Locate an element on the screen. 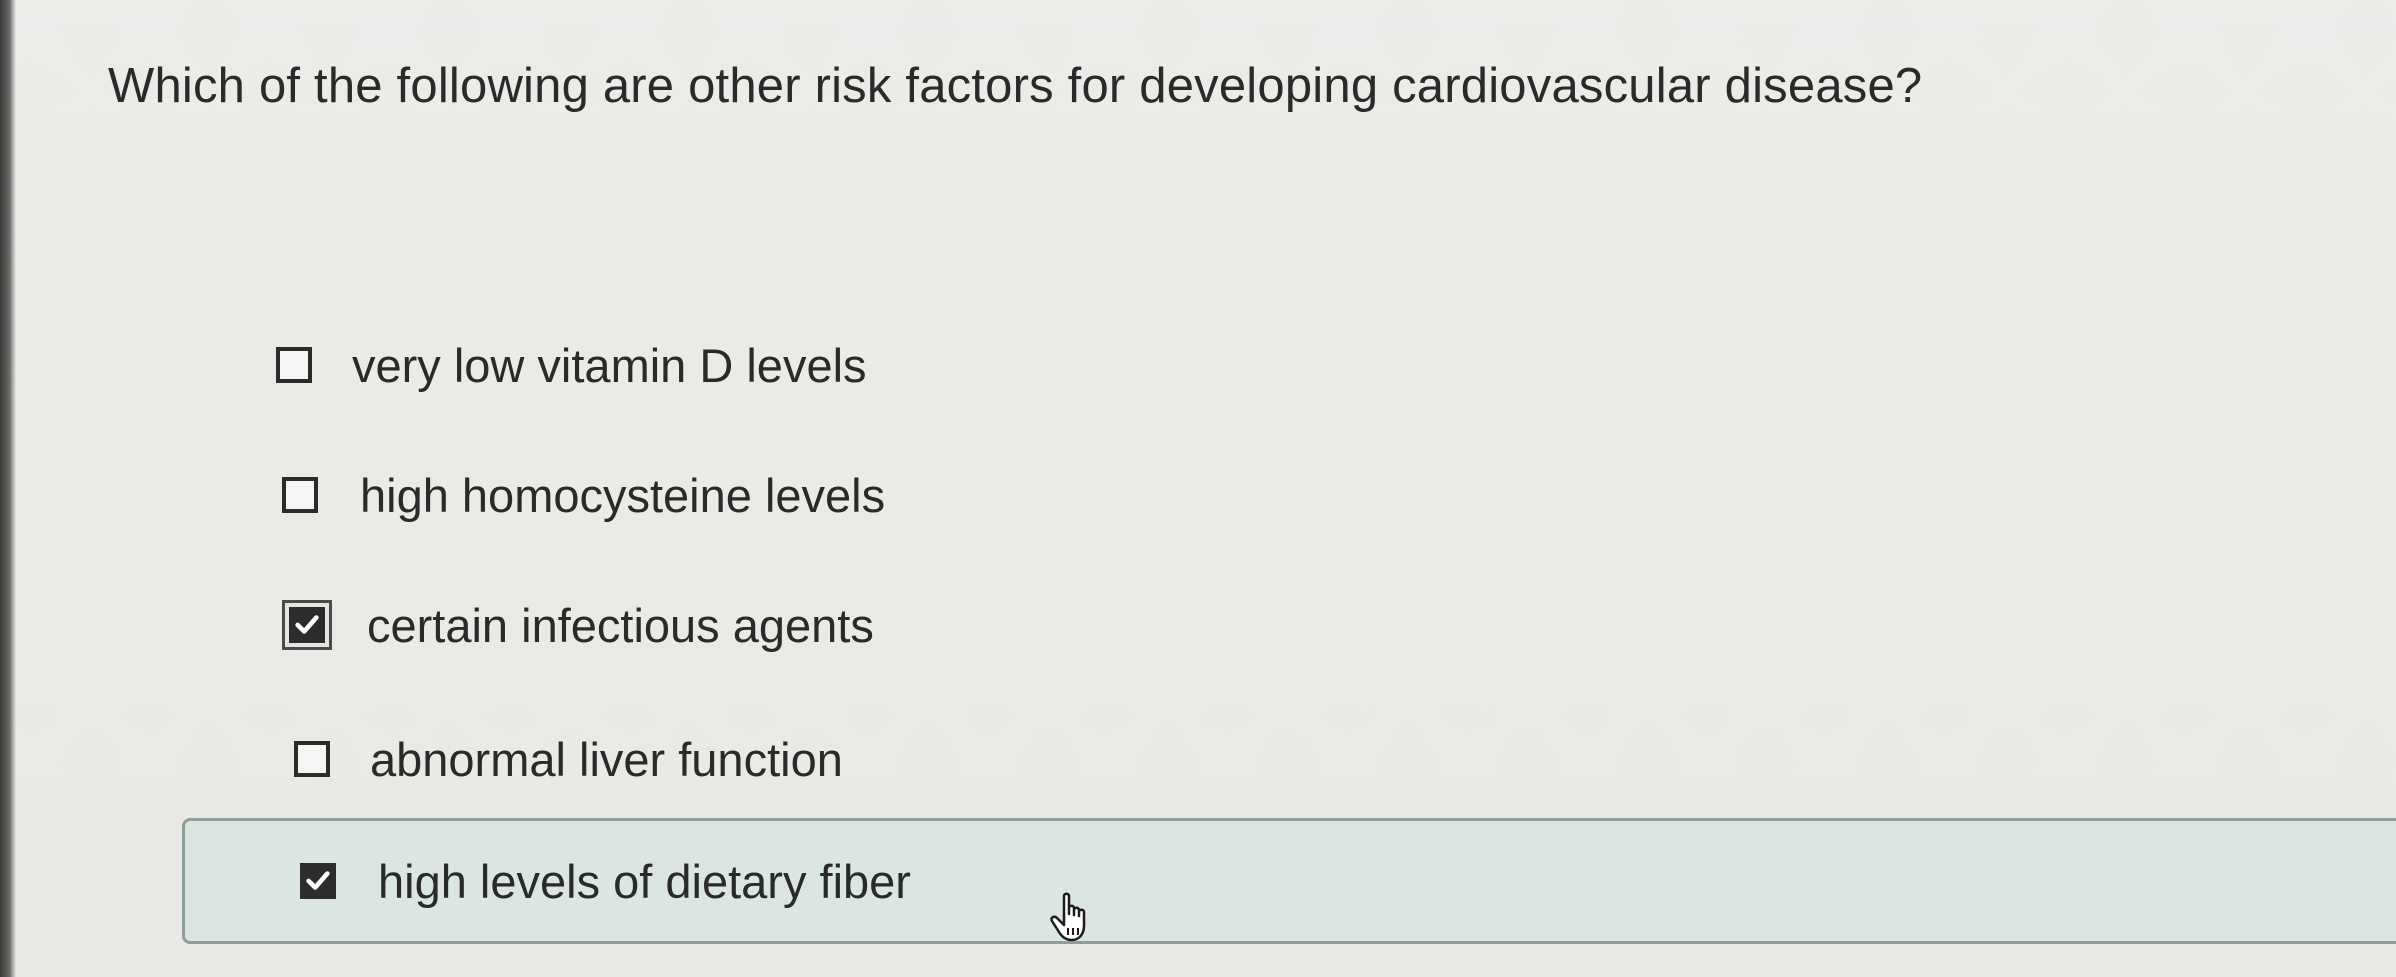 This screenshot has height=977, width=2396. option-dietary-fiber: high levels of dietary fiber is located at coordinates (605, 881).